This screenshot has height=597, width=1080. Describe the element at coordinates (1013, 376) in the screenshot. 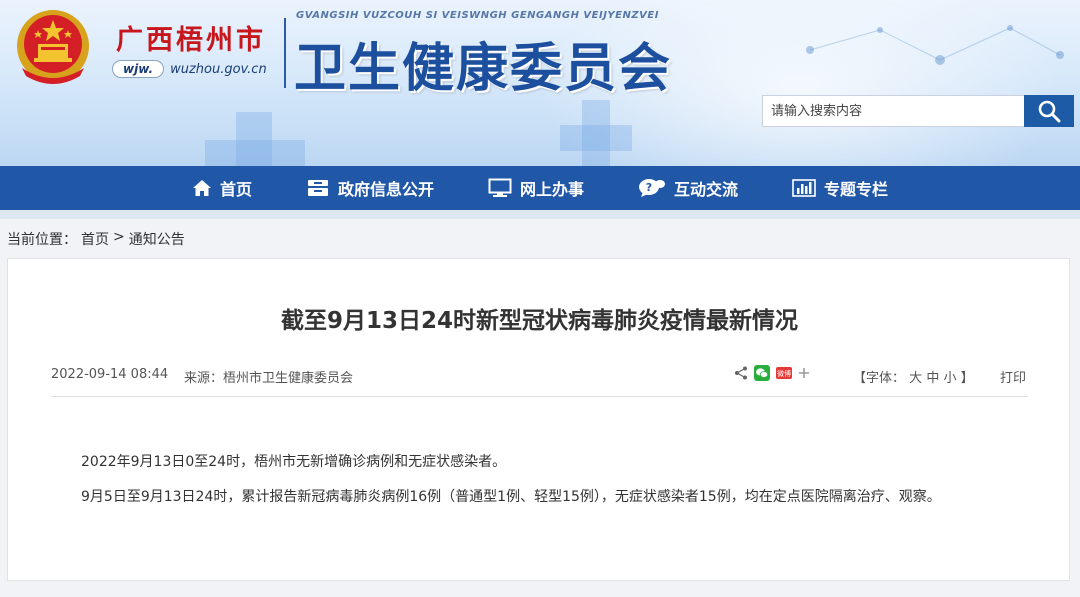

I see `print-button: 打印` at that location.